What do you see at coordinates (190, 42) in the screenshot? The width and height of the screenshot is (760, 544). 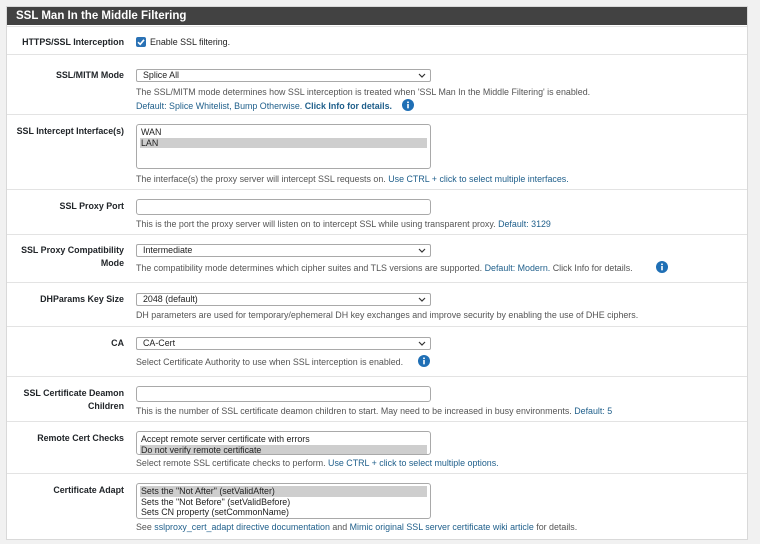 I see `enable-ssl-filtering-text: Enable SSL filtering.` at bounding box center [190, 42].